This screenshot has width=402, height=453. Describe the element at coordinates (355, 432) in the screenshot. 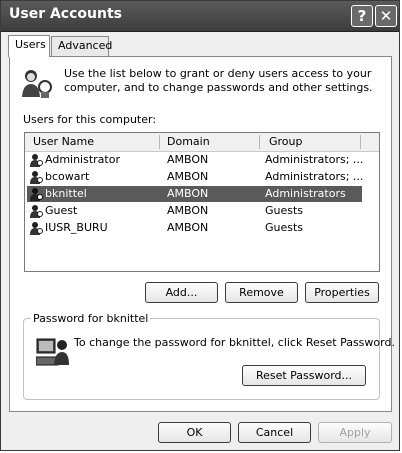

I see `apply-button: Apply` at that location.